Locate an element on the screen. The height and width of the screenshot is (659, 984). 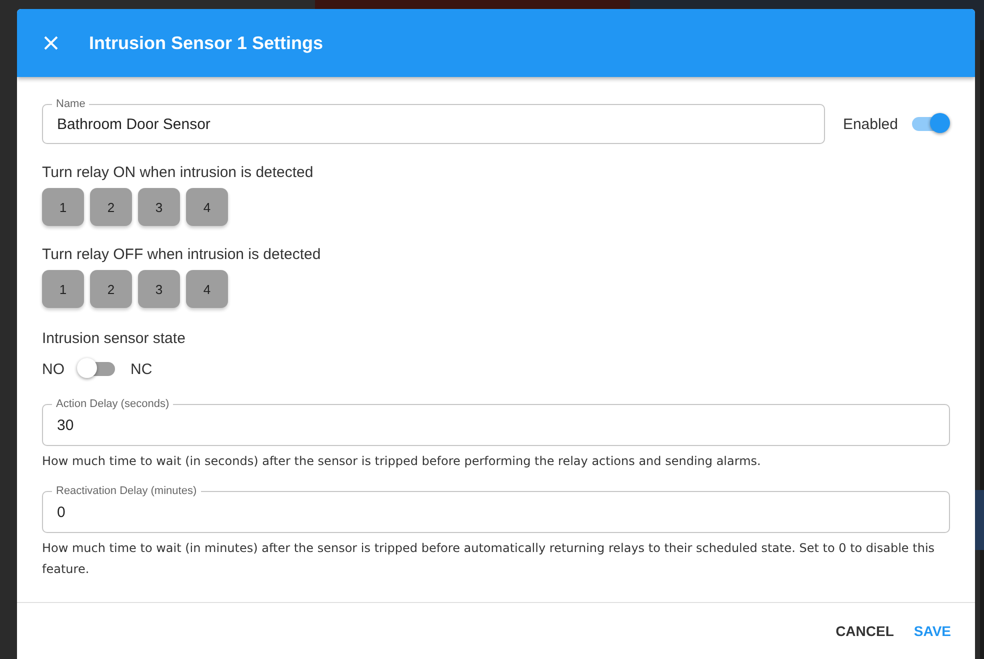
section-label: Intrusion sensor state is located at coordinates (114, 338).